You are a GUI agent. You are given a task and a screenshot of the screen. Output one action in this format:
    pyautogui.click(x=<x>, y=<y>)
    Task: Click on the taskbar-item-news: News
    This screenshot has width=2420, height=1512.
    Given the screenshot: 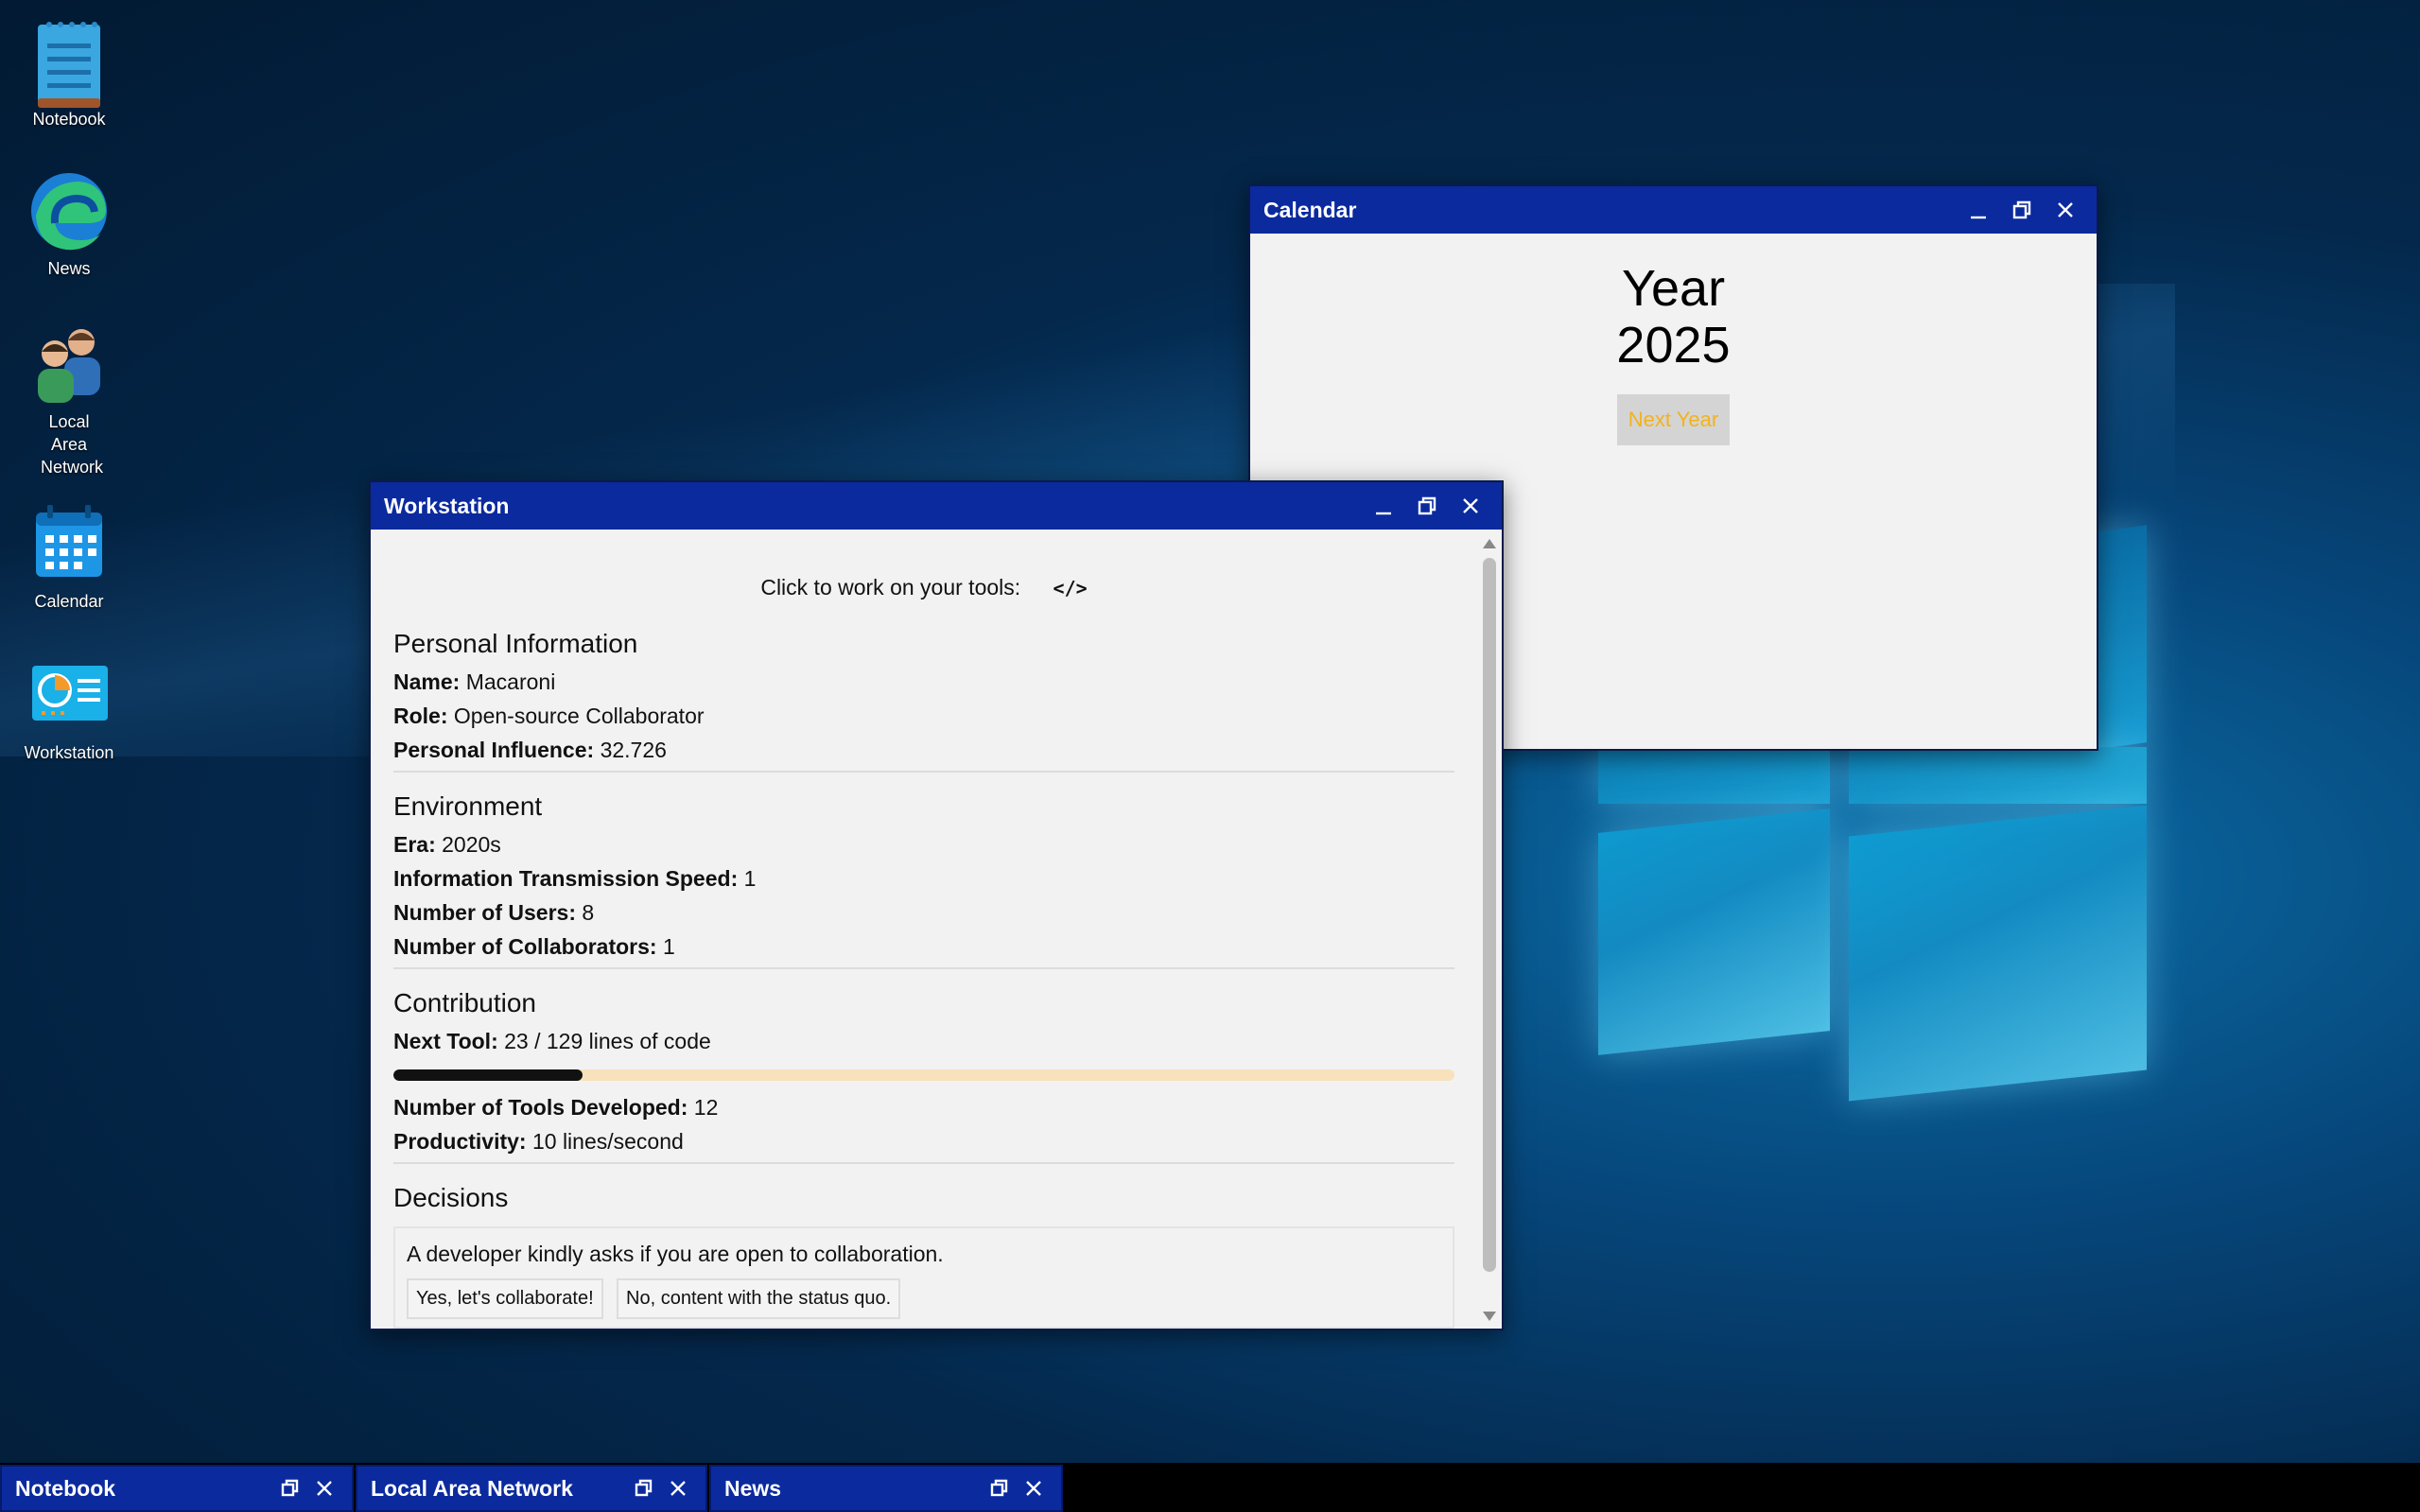 What is the action you would take?
    pyautogui.click(x=886, y=1489)
    